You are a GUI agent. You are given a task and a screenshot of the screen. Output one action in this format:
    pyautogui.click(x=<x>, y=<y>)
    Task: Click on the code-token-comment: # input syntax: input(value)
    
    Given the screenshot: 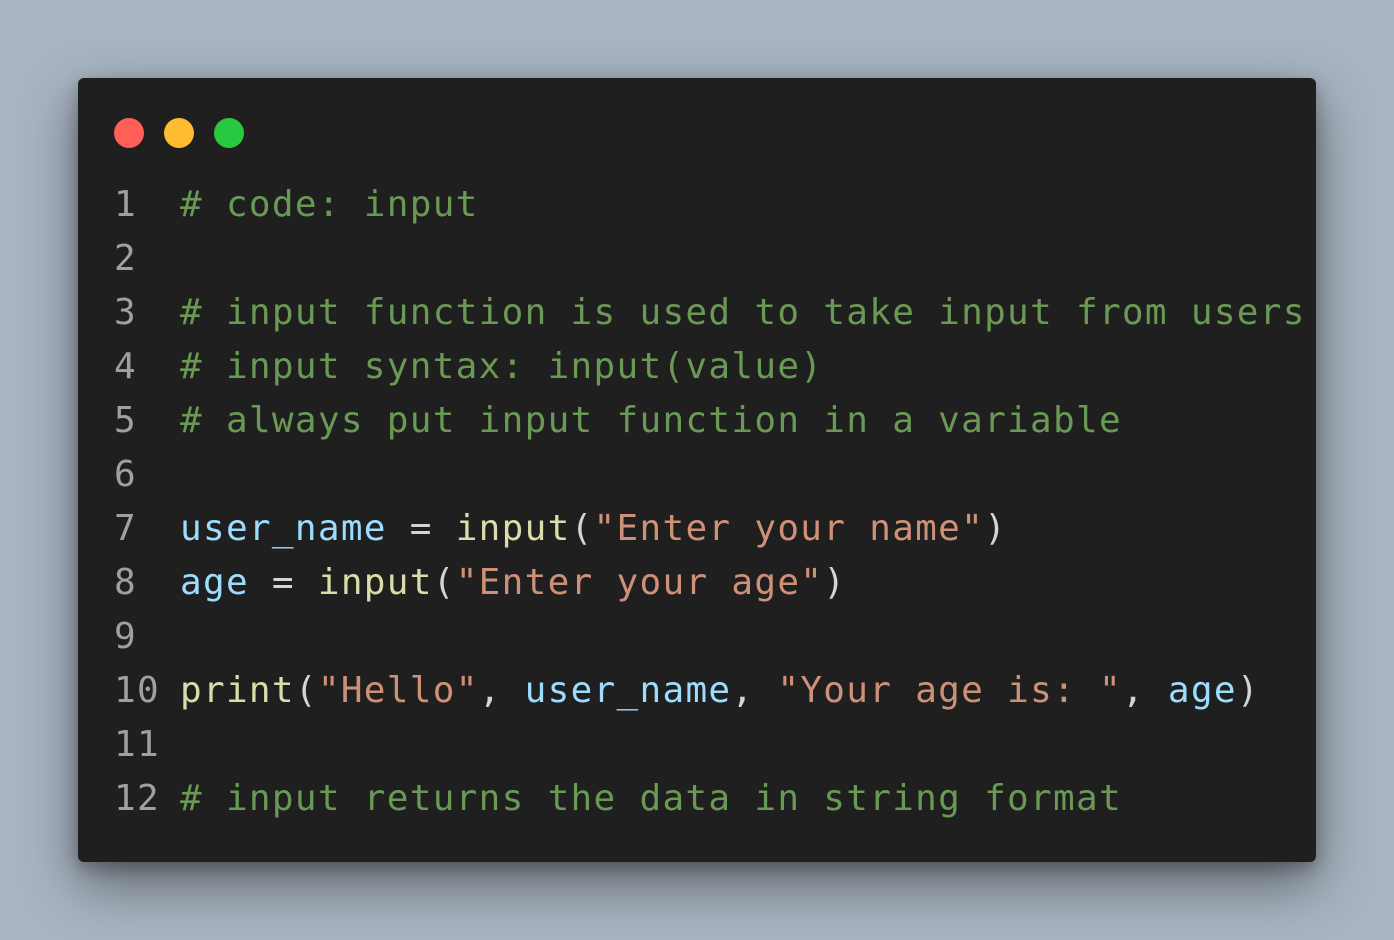 What is the action you would take?
    pyautogui.click(x=502, y=366)
    